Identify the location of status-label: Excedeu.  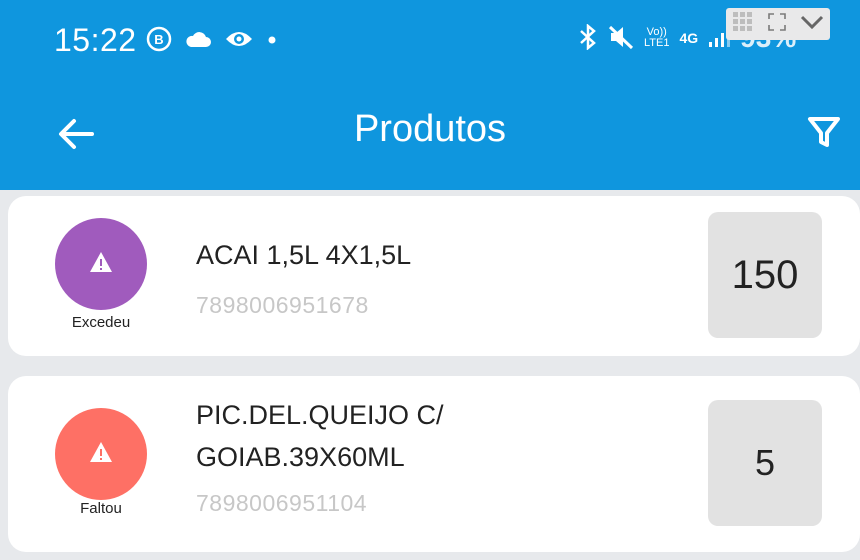
(101, 322).